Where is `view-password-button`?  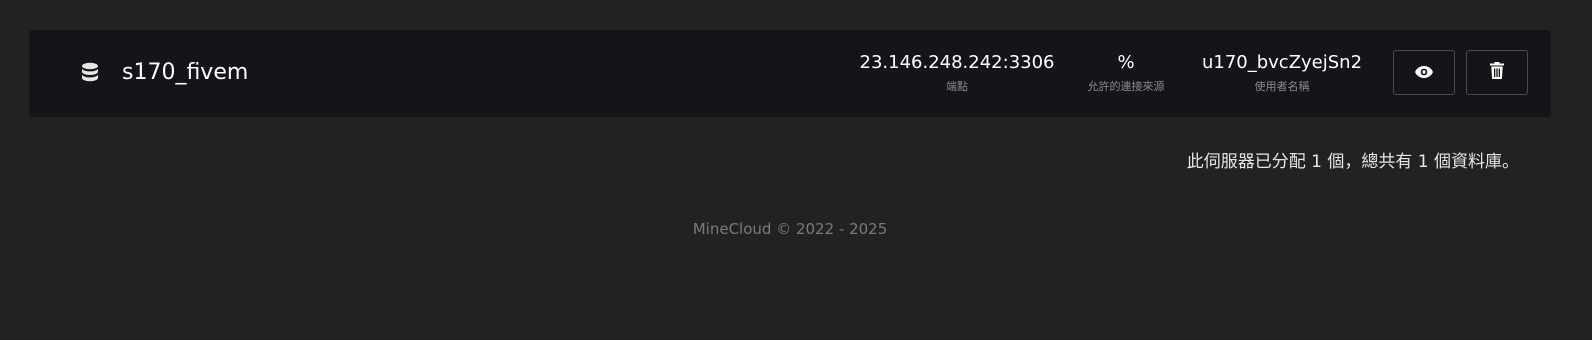 view-password-button is located at coordinates (1424, 72).